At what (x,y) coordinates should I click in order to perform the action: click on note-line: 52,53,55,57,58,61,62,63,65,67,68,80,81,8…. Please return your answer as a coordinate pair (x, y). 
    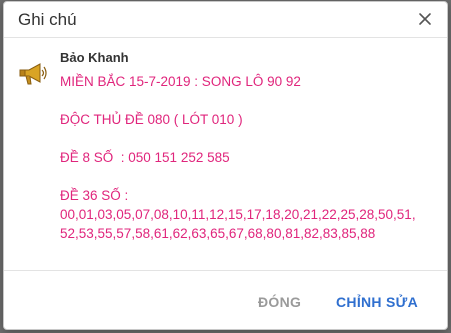
    Looking at the image, I should click on (218, 233).